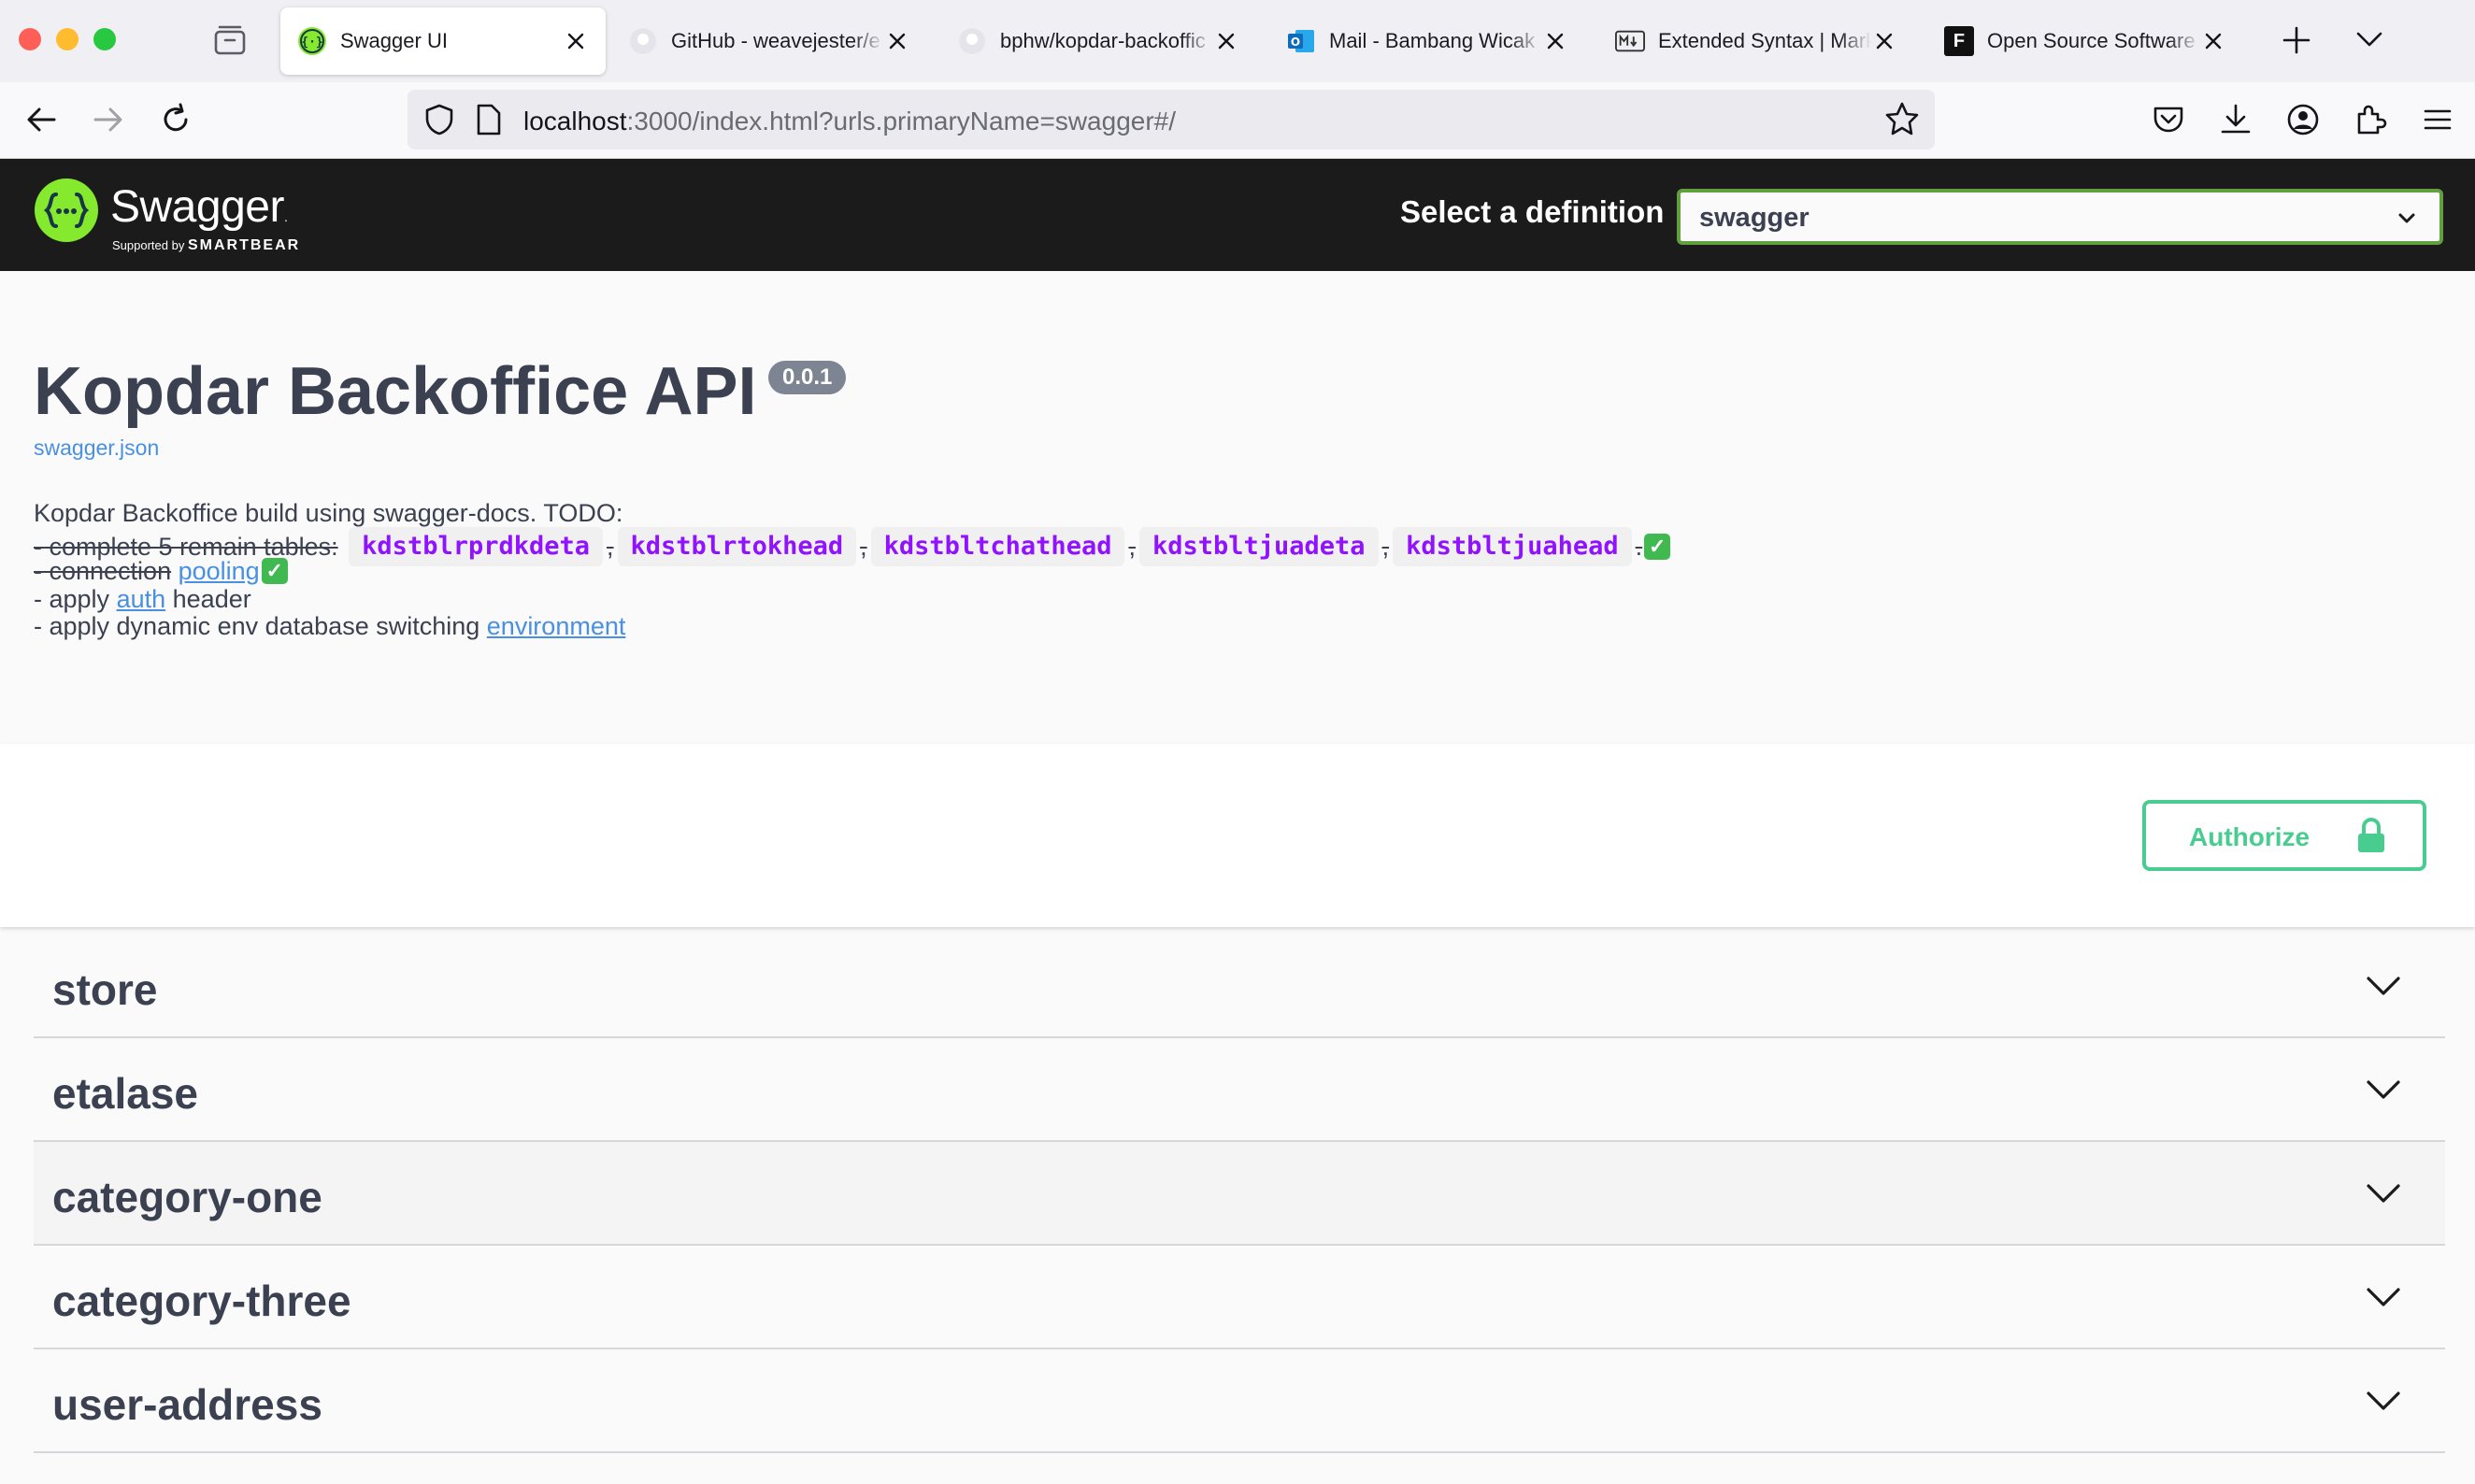 The height and width of the screenshot is (1484, 2475). I want to click on list-all-tabs-icon, so click(2369, 39).